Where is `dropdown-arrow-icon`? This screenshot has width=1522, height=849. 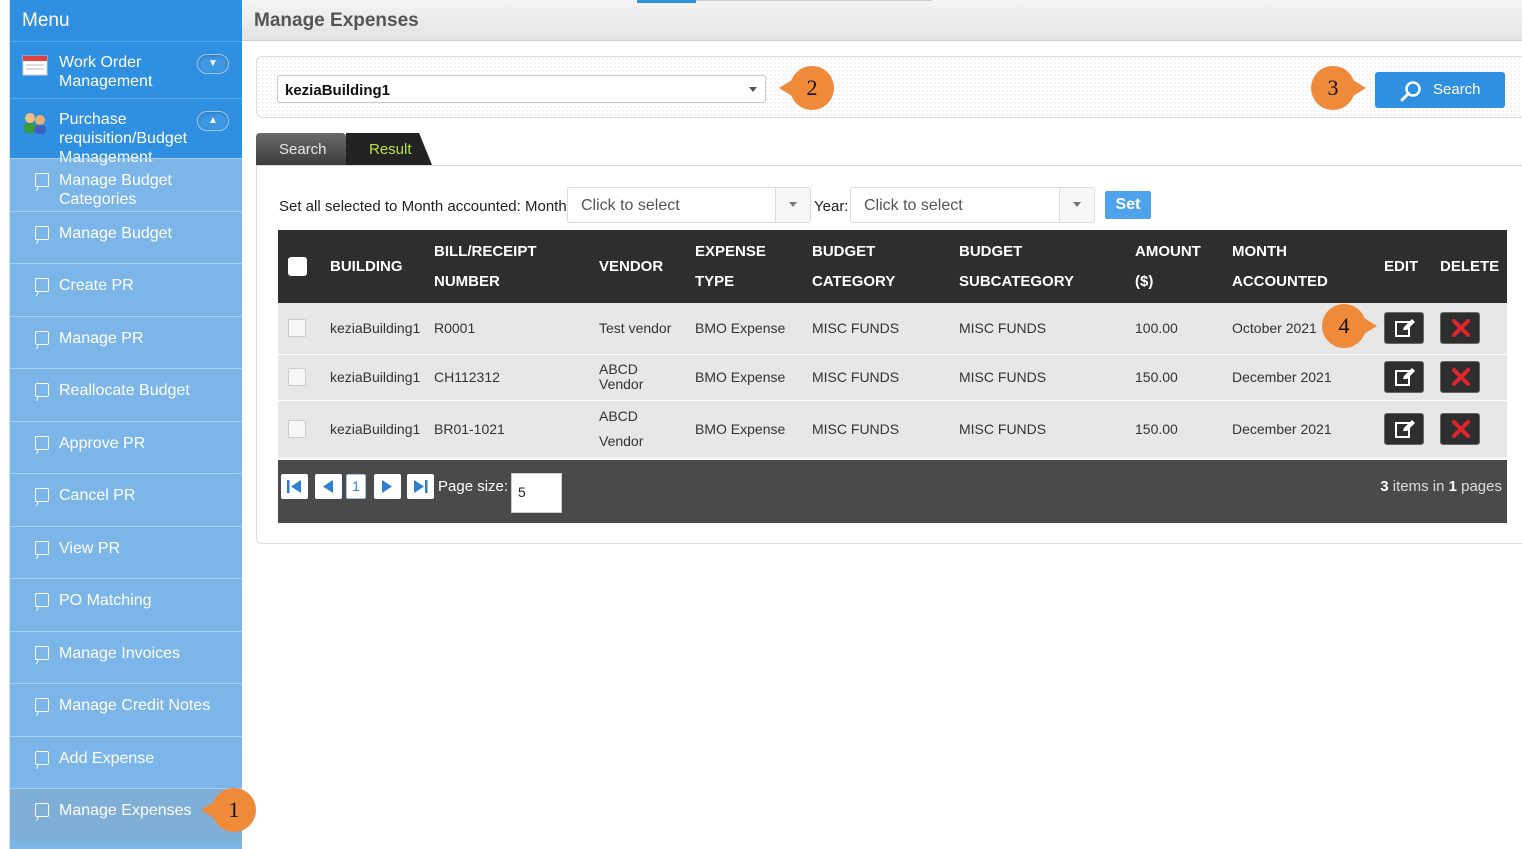 dropdown-arrow-icon is located at coordinates (792, 205).